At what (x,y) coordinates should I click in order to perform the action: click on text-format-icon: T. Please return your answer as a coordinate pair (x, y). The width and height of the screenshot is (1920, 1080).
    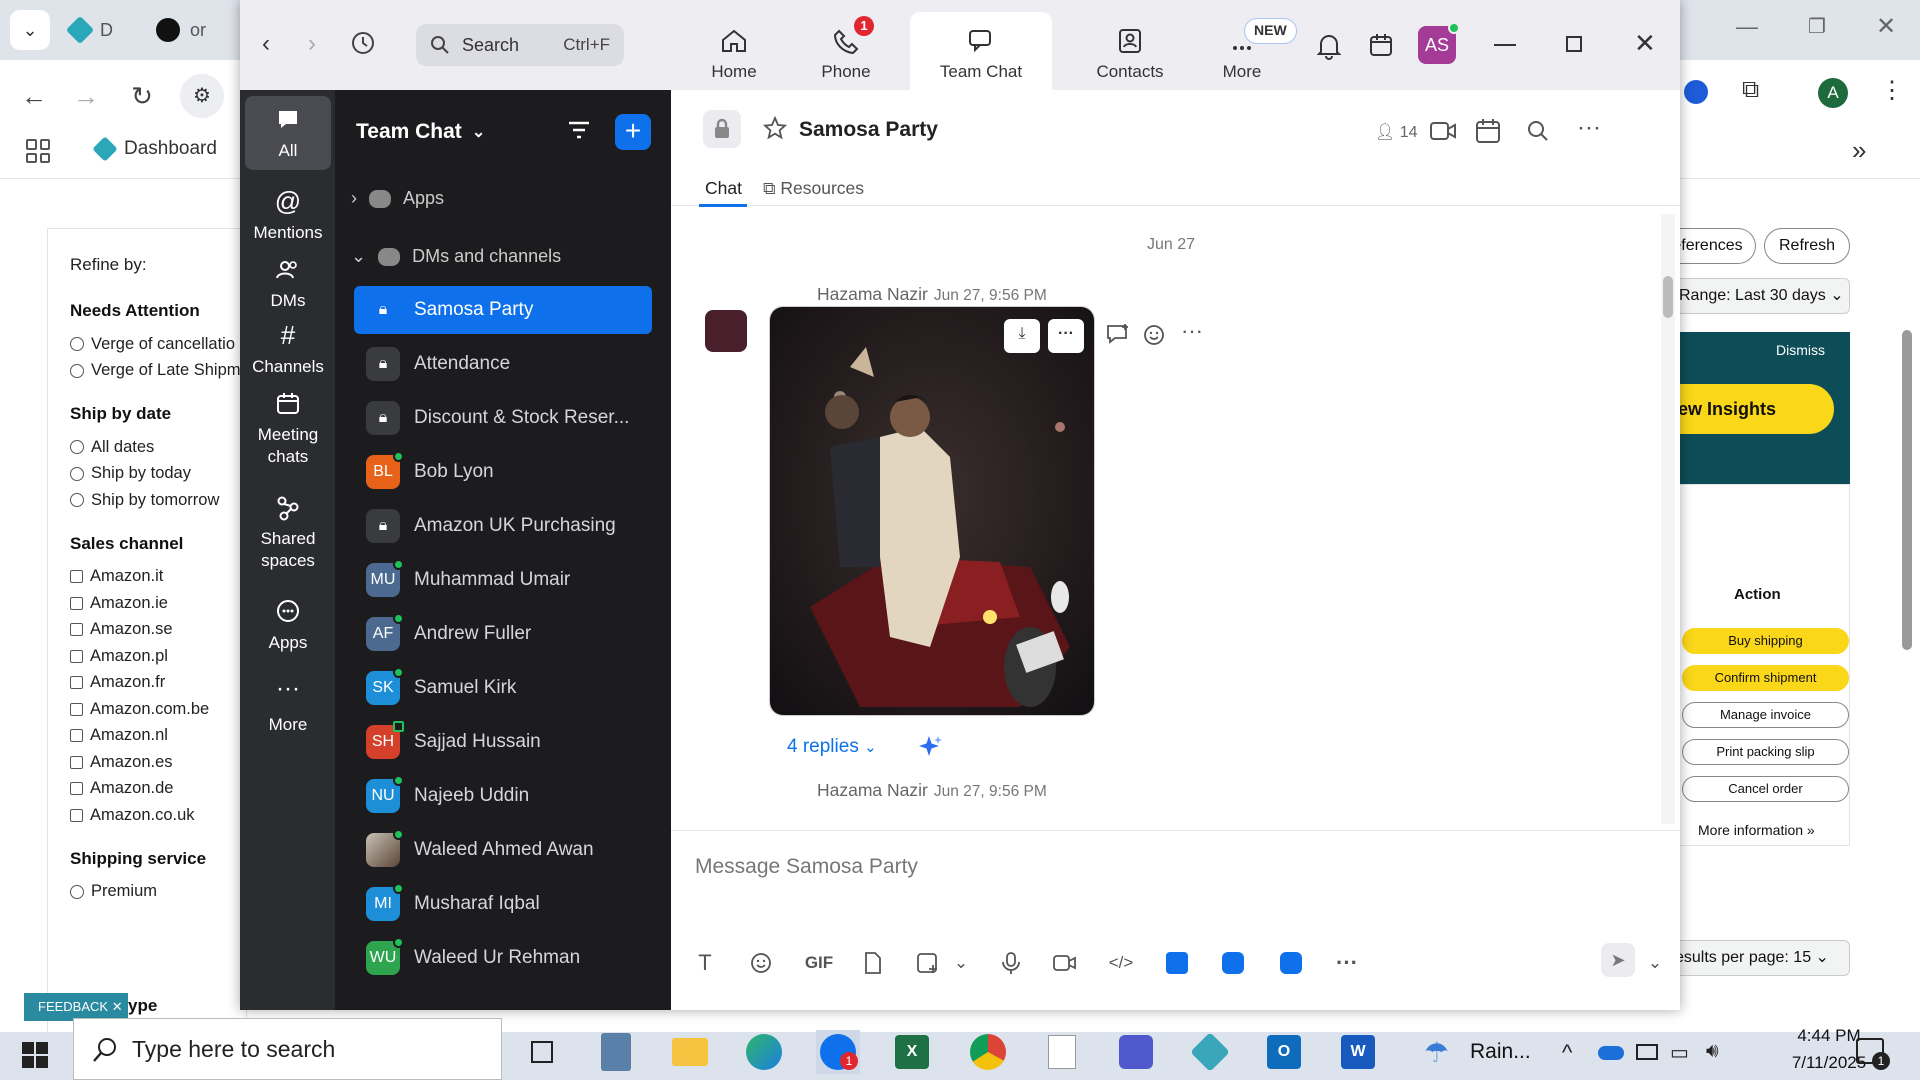
    Looking at the image, I should click on (705, 963).